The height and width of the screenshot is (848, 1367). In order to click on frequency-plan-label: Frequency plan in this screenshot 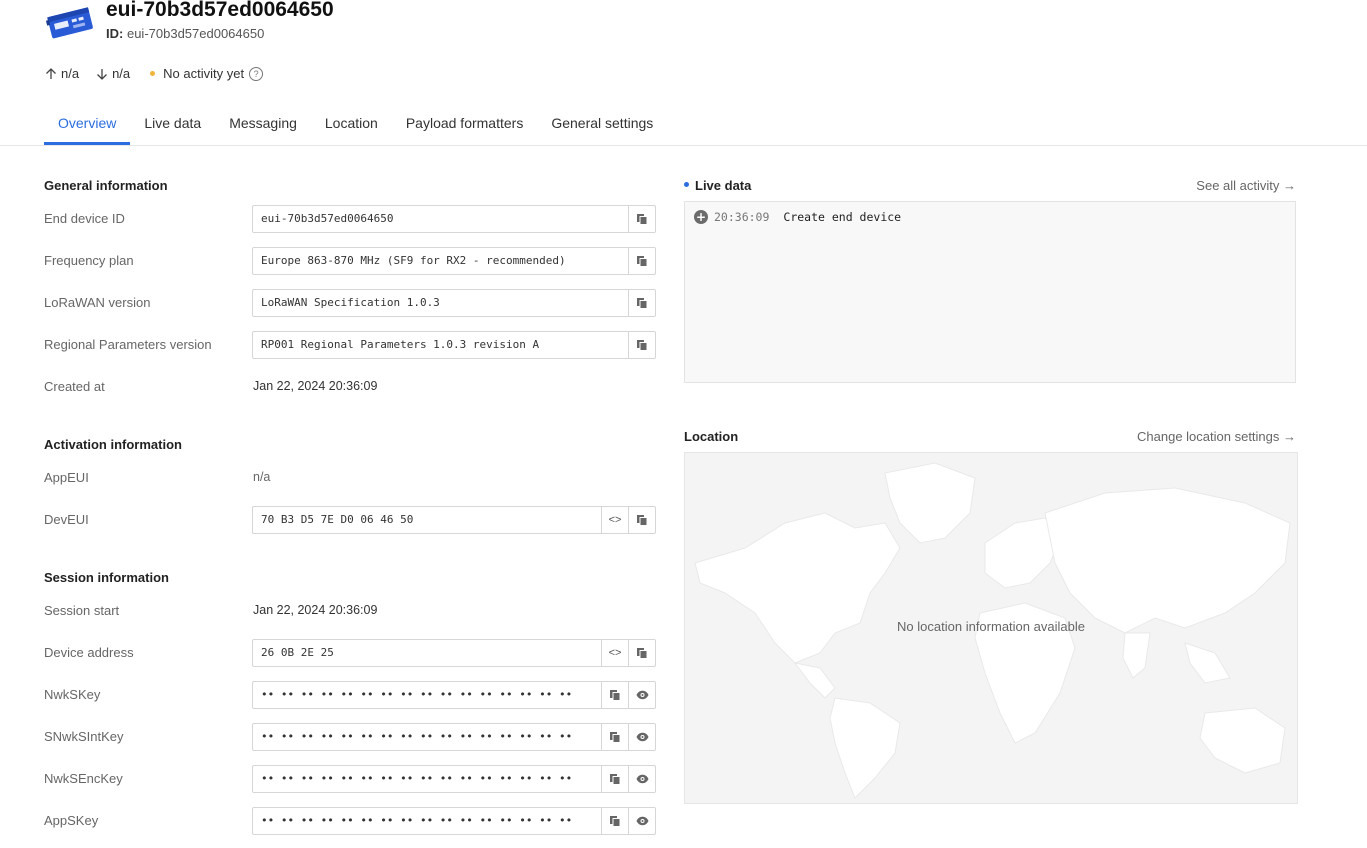, I will do `click(89, 260)`.